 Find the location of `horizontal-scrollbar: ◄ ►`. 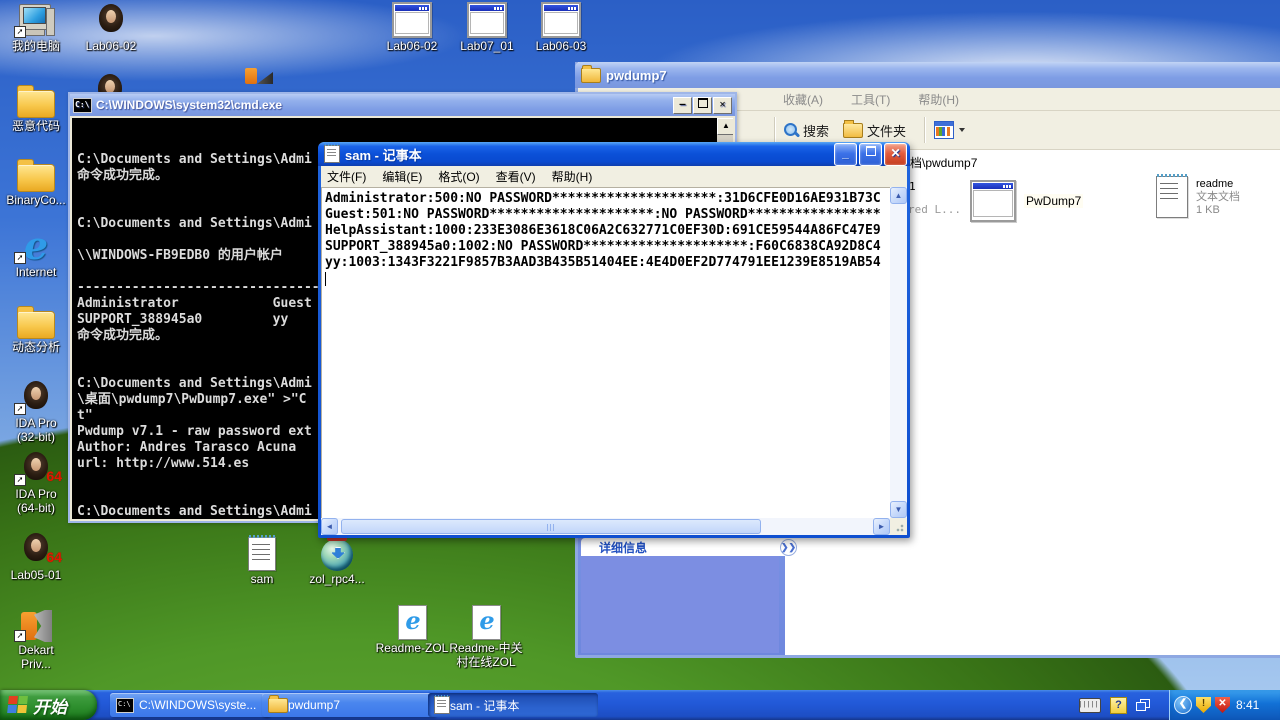

horizontal-scrollbar: ◄ ► is located at coordinates (605, 526).